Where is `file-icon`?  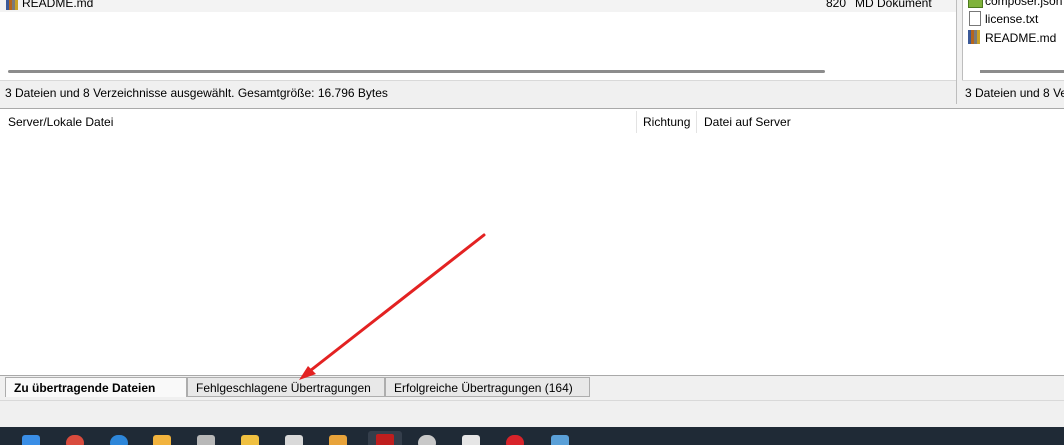
file-icon is located at coordinates (206, 440).